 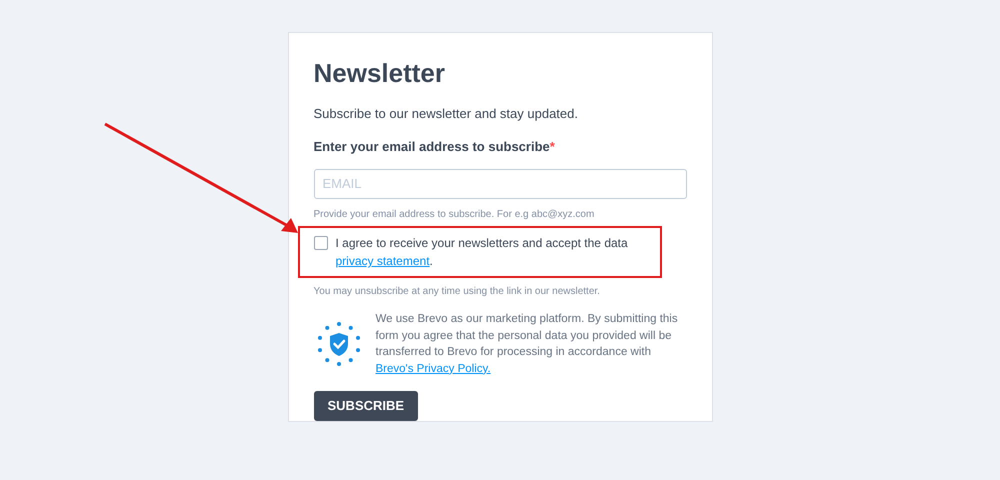 I want to click on email-hint: Provide your email address to subscribe. For e.g abc@xyz.com, so click(x=455, y=215).